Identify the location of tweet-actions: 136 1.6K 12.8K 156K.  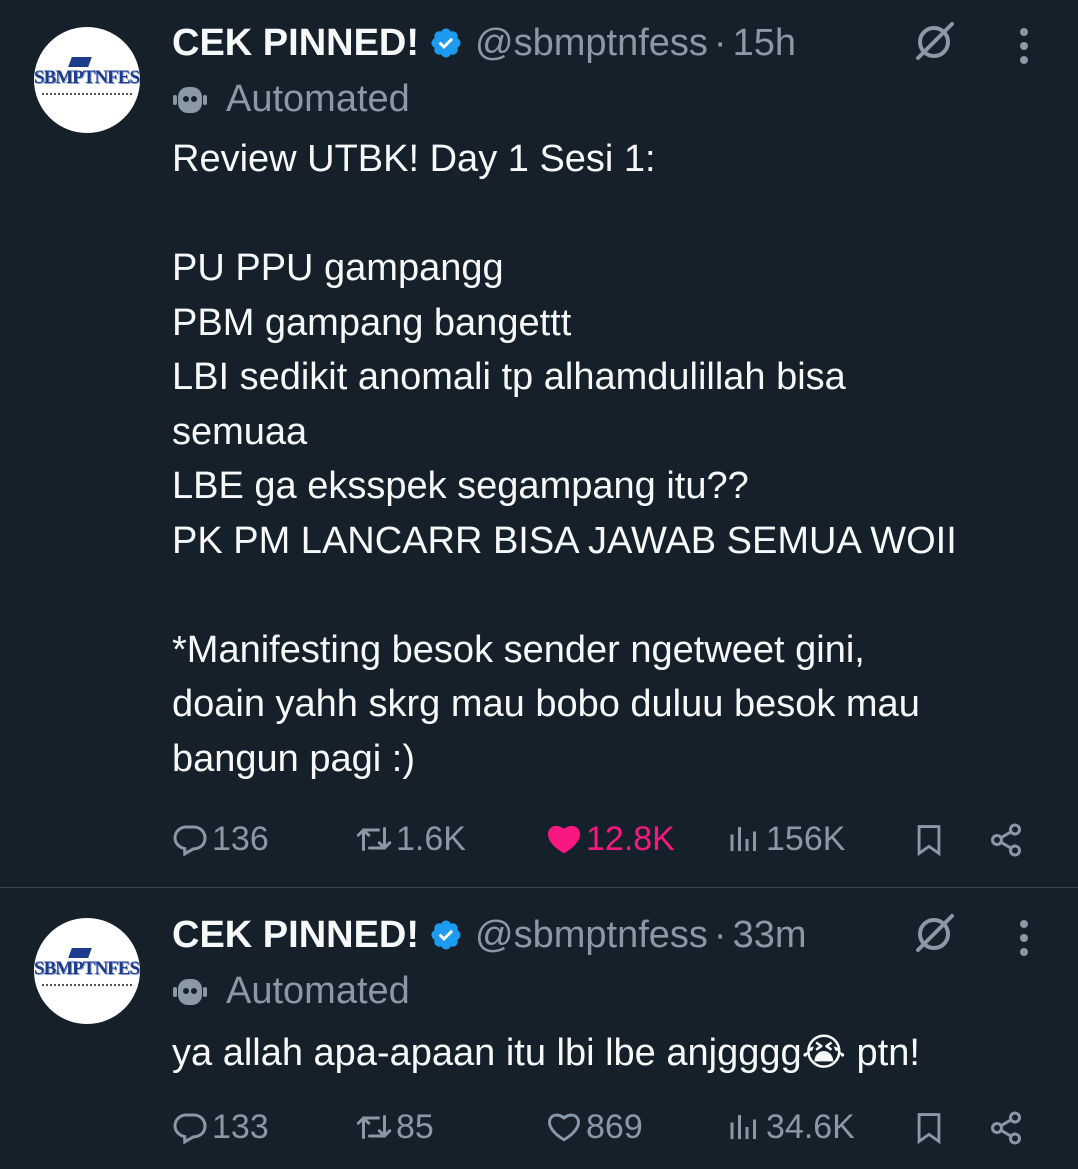
(602, 839).